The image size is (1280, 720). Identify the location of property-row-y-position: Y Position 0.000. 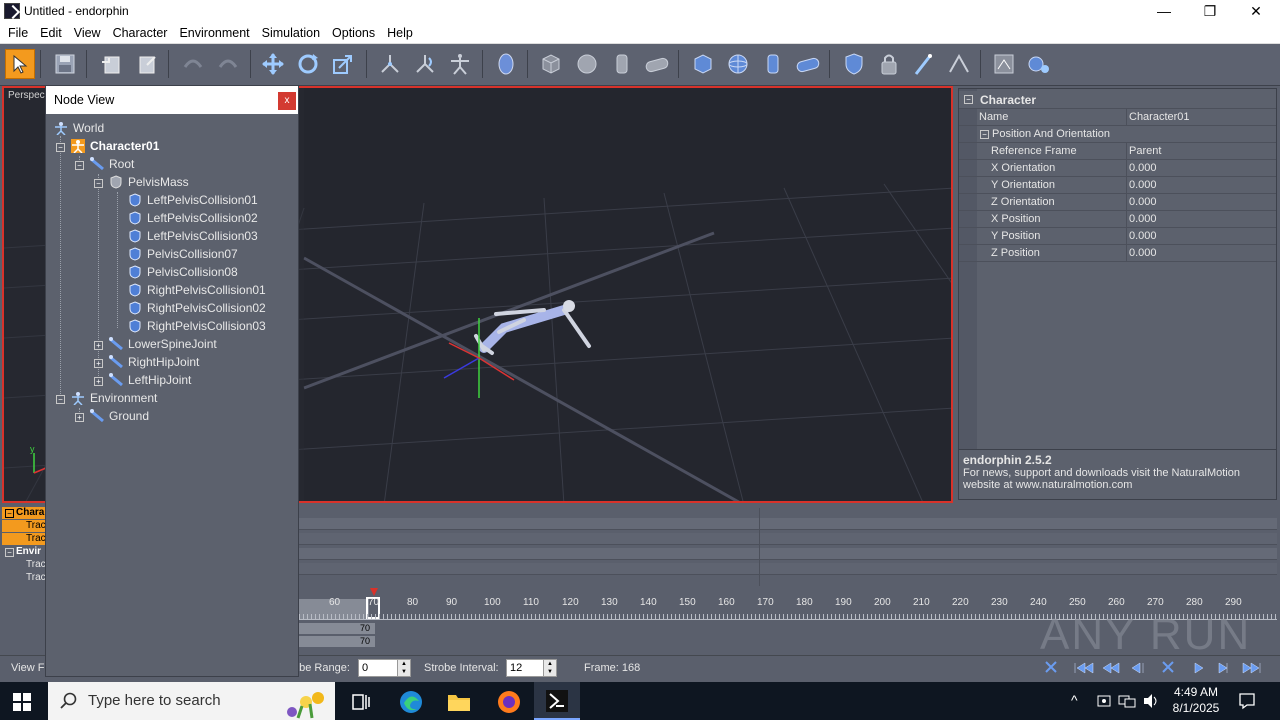
(1117, 236).